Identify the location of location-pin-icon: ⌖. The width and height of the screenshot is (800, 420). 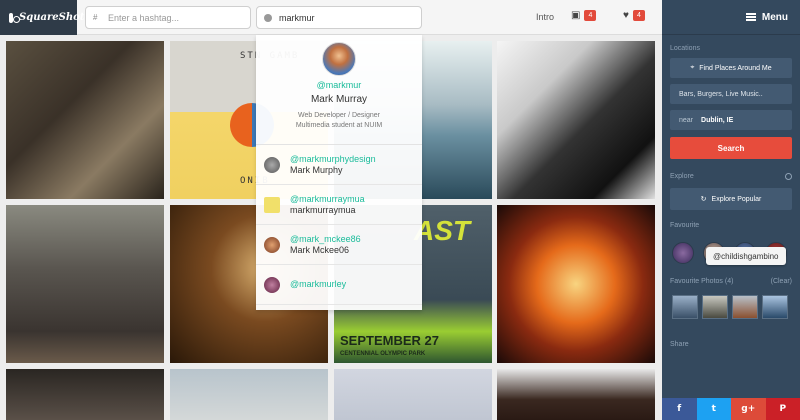
(692, 67).